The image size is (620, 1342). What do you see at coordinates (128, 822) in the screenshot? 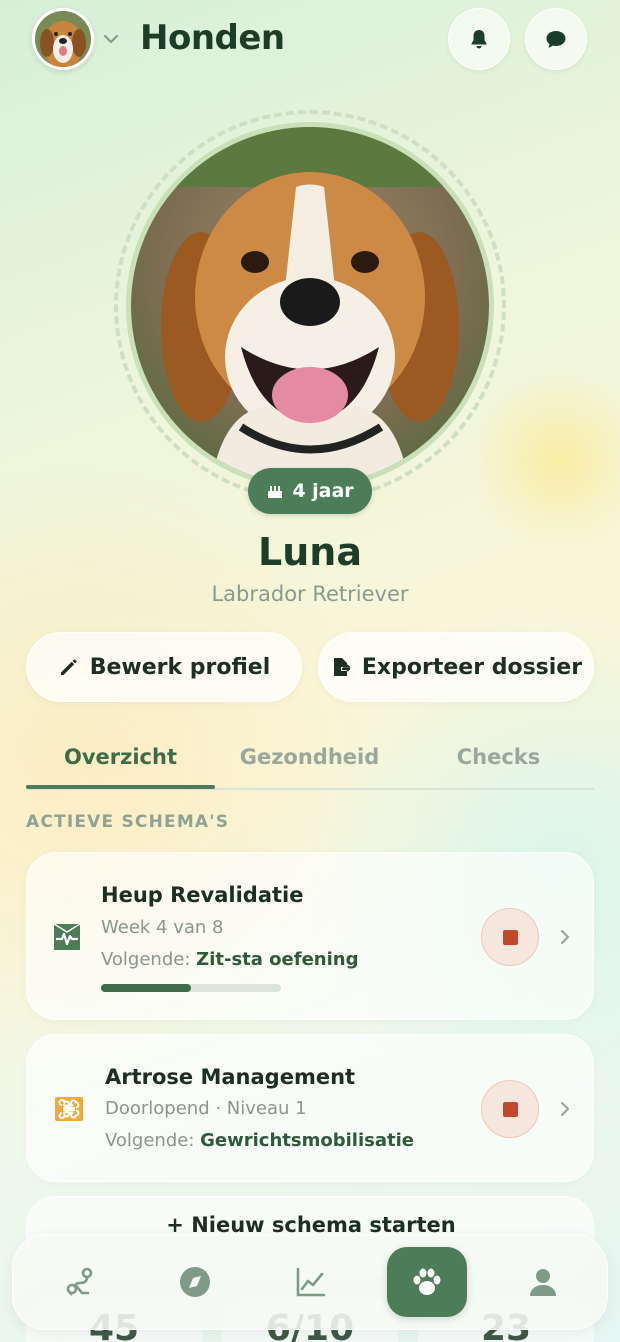
I see `section-label: ACTIEVE SCHEMA'S` at bounding box center [128, 822].